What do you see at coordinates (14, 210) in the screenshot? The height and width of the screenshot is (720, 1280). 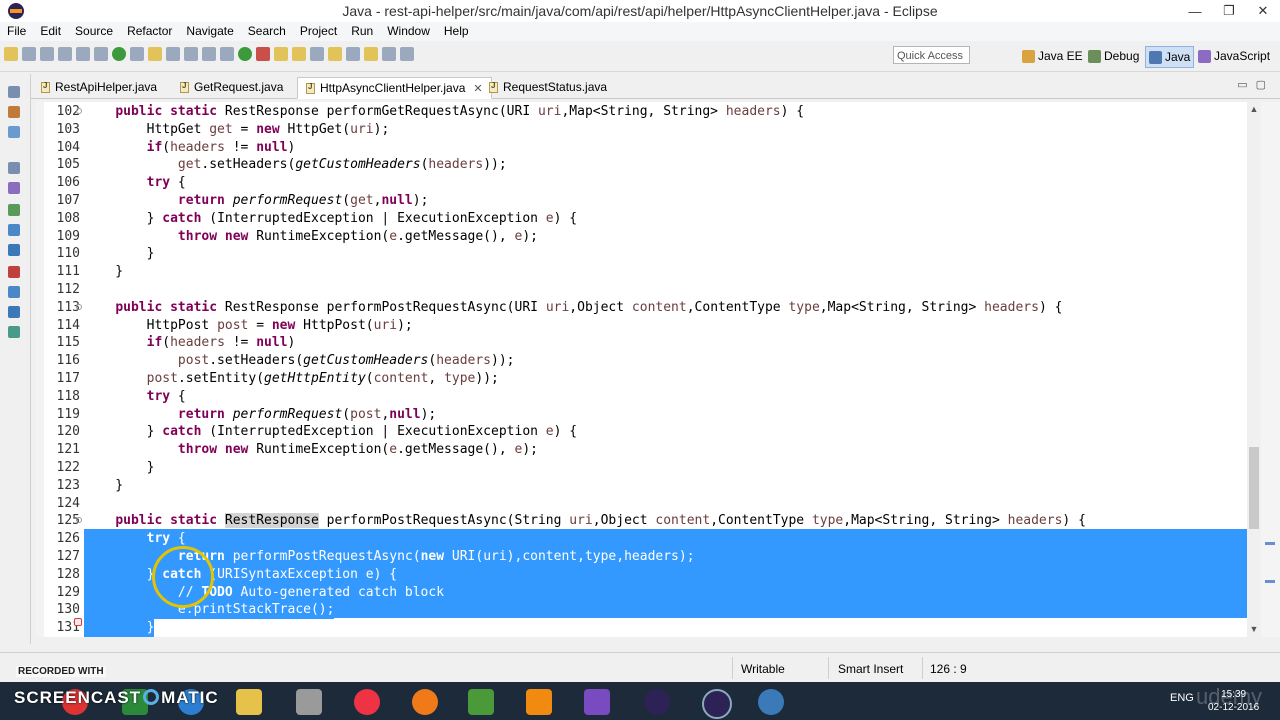 I see `task-list-icon` at bounding box center [14, 210].